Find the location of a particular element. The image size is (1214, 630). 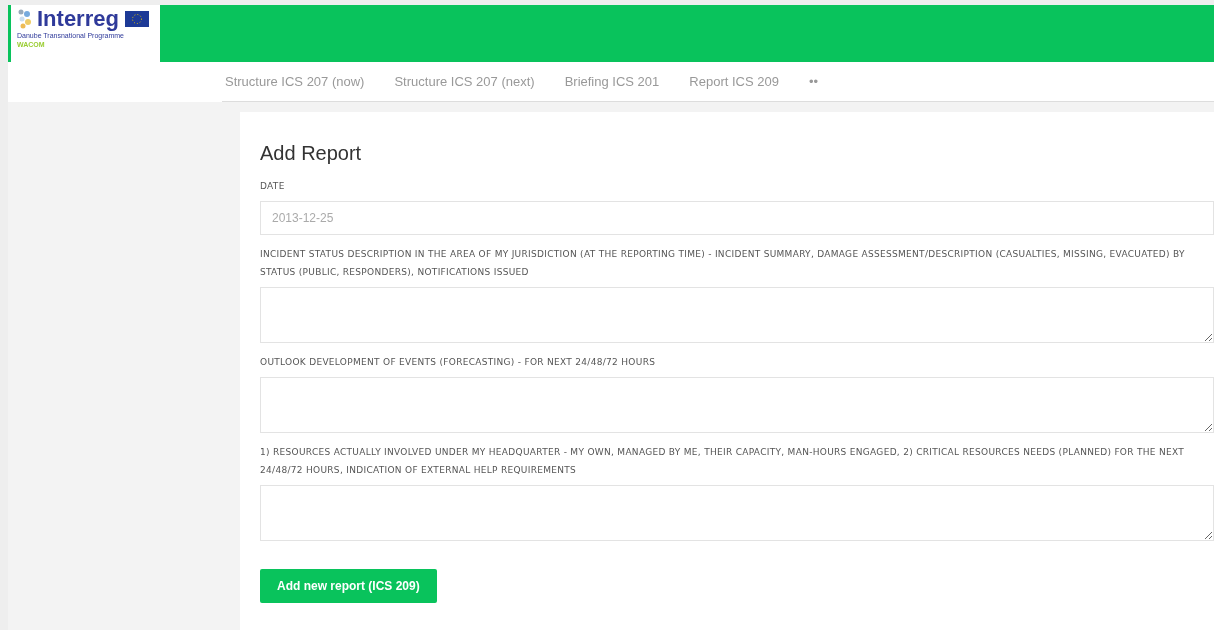

field-label: OUTLOOK DEVELOPMENT OF EVENTS (FORECASTING) - FOR NEXT 24/48/72 HOURS is located at coordinates (458, 362).